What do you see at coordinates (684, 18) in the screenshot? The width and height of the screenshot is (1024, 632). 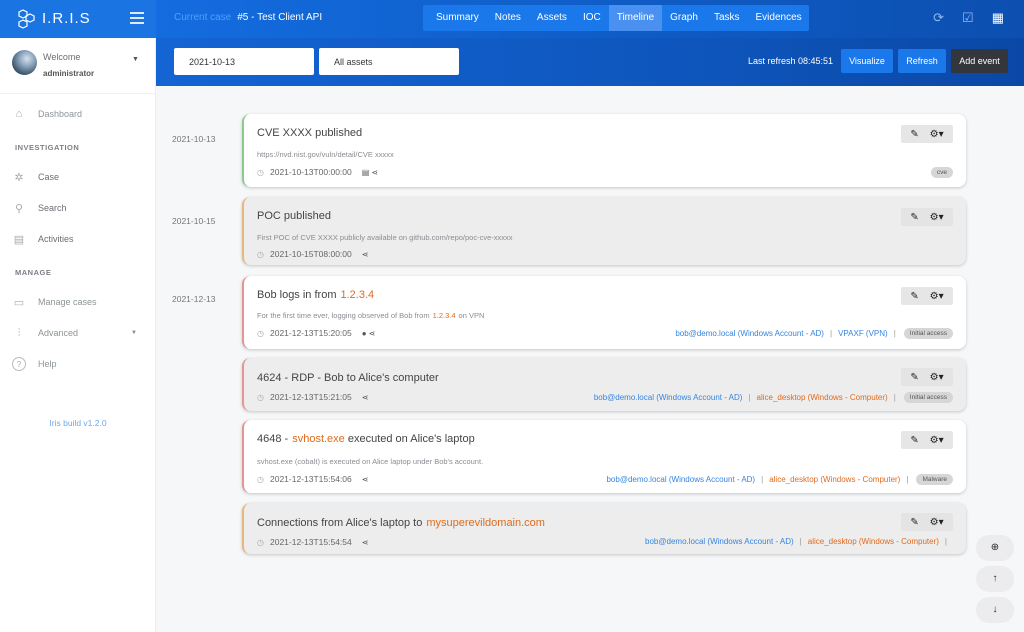 I see `tab-graph: Graph` at bounding box center [684, 18].